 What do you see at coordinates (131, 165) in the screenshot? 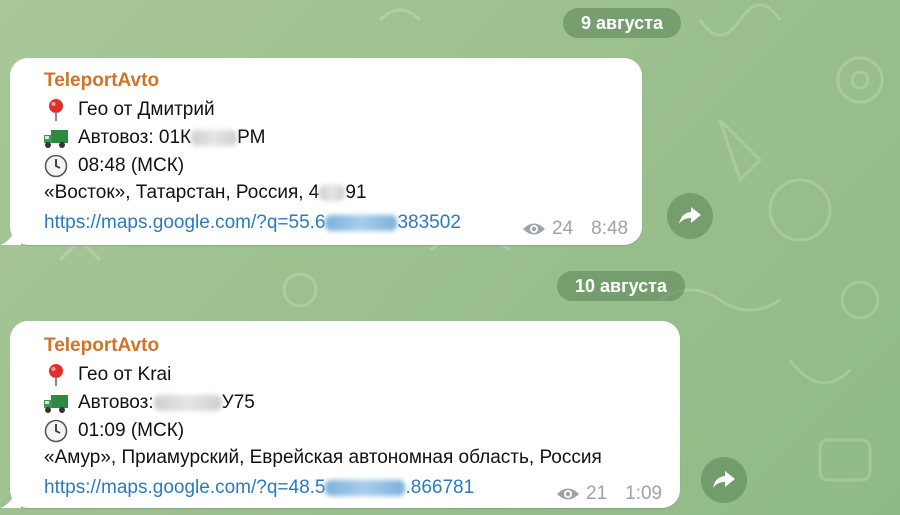
I see `time-text: 08:48 (МСК)` at bounding box center [131, 165].